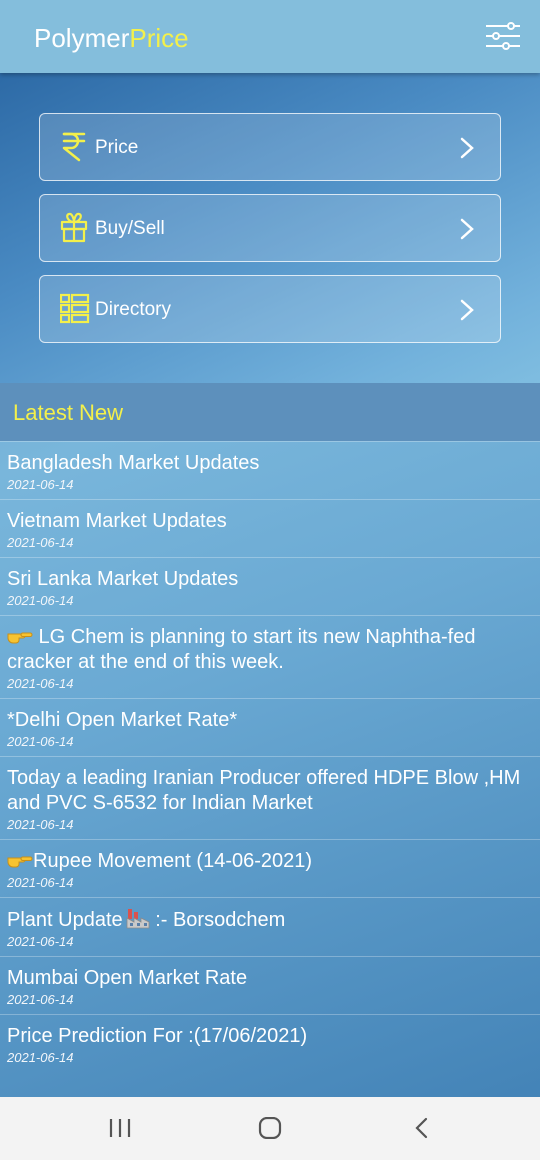 This screenshot has height=1160, width=540. What do you see at coordinates (270, 985) in the screenshot?
I see `list-item: Mumbai Open Market Rate 2021-06-14` at bounding box center [270, 985].